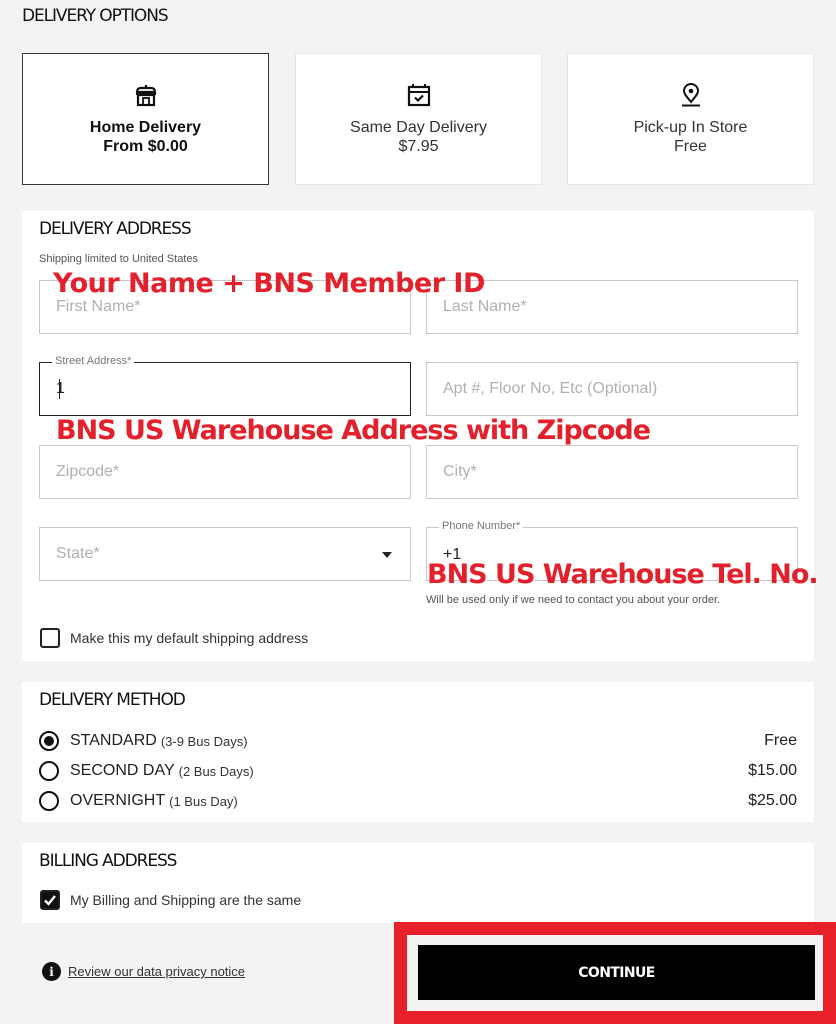 This screenshot has width=836, height=1024. Describe the element at coordinates (418, 741) in the screenshot. I see `method-standard: STANDARD (3-9 Bus Days) Free` at that location.